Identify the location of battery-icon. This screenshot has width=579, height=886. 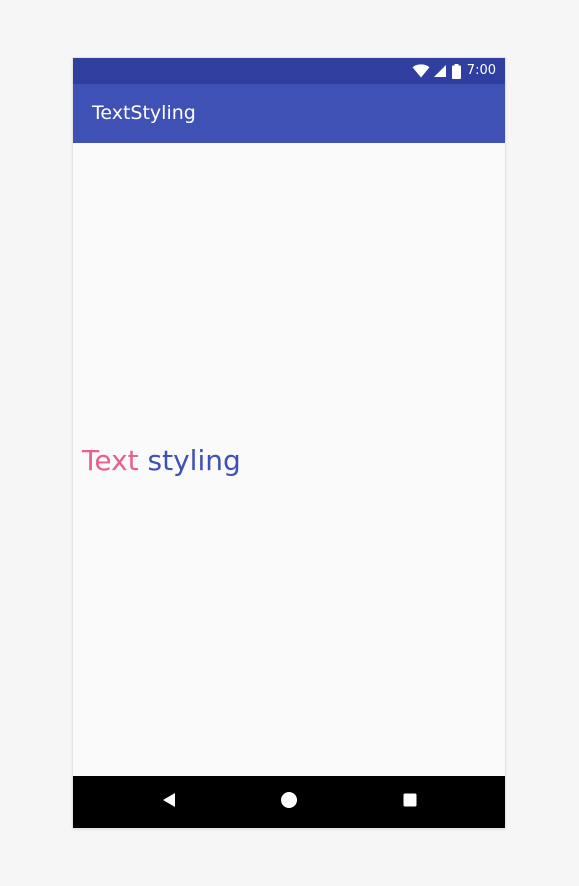
(456, 71).